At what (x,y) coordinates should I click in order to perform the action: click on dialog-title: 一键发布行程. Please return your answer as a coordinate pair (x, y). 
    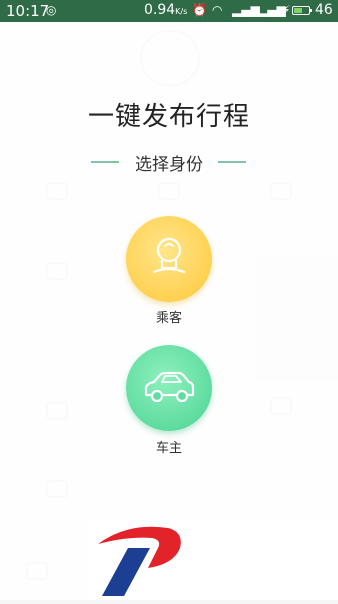
    Looking at the image, I should click on (168, 117).